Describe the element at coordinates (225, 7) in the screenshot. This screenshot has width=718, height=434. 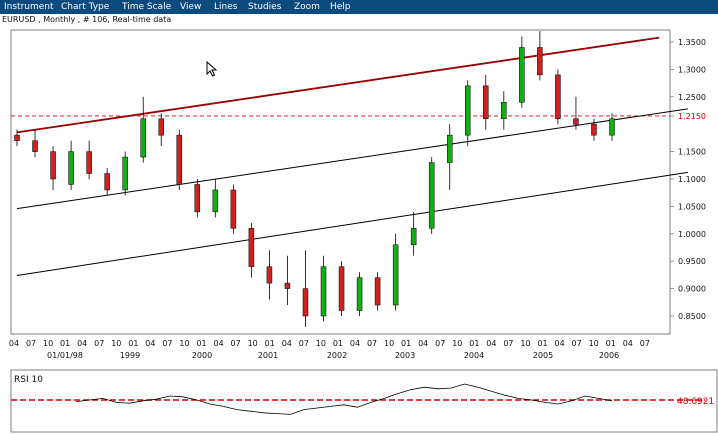
I see `menu-lines: Lines` at that location.